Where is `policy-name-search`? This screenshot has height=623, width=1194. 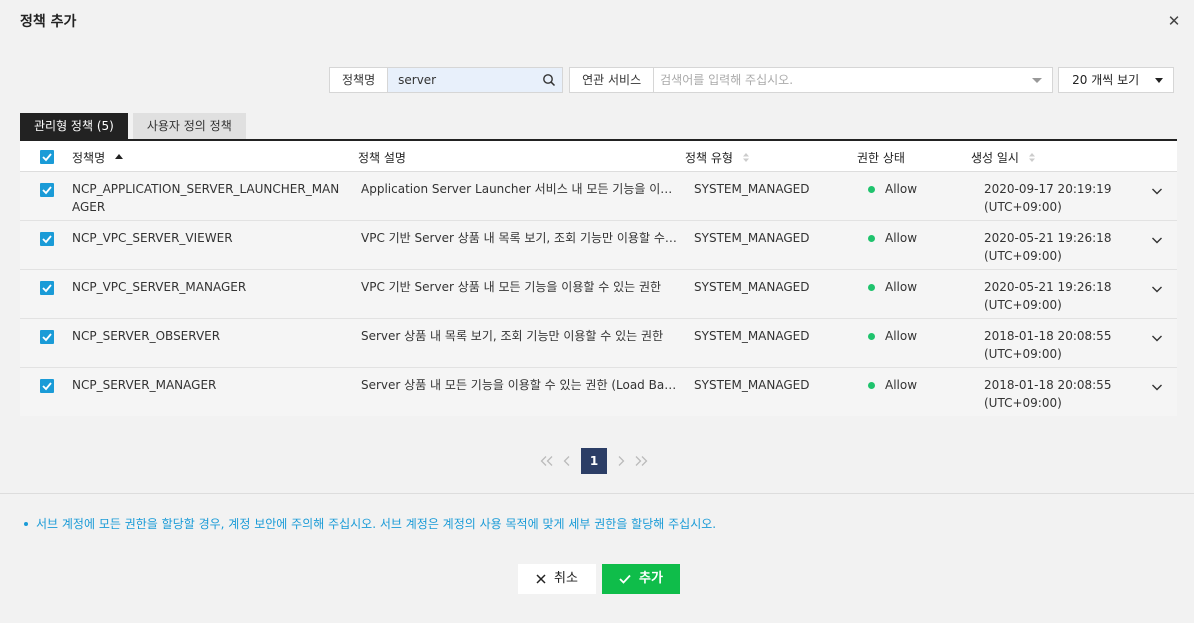 policy-name-search is located at coordinates (476, 80).